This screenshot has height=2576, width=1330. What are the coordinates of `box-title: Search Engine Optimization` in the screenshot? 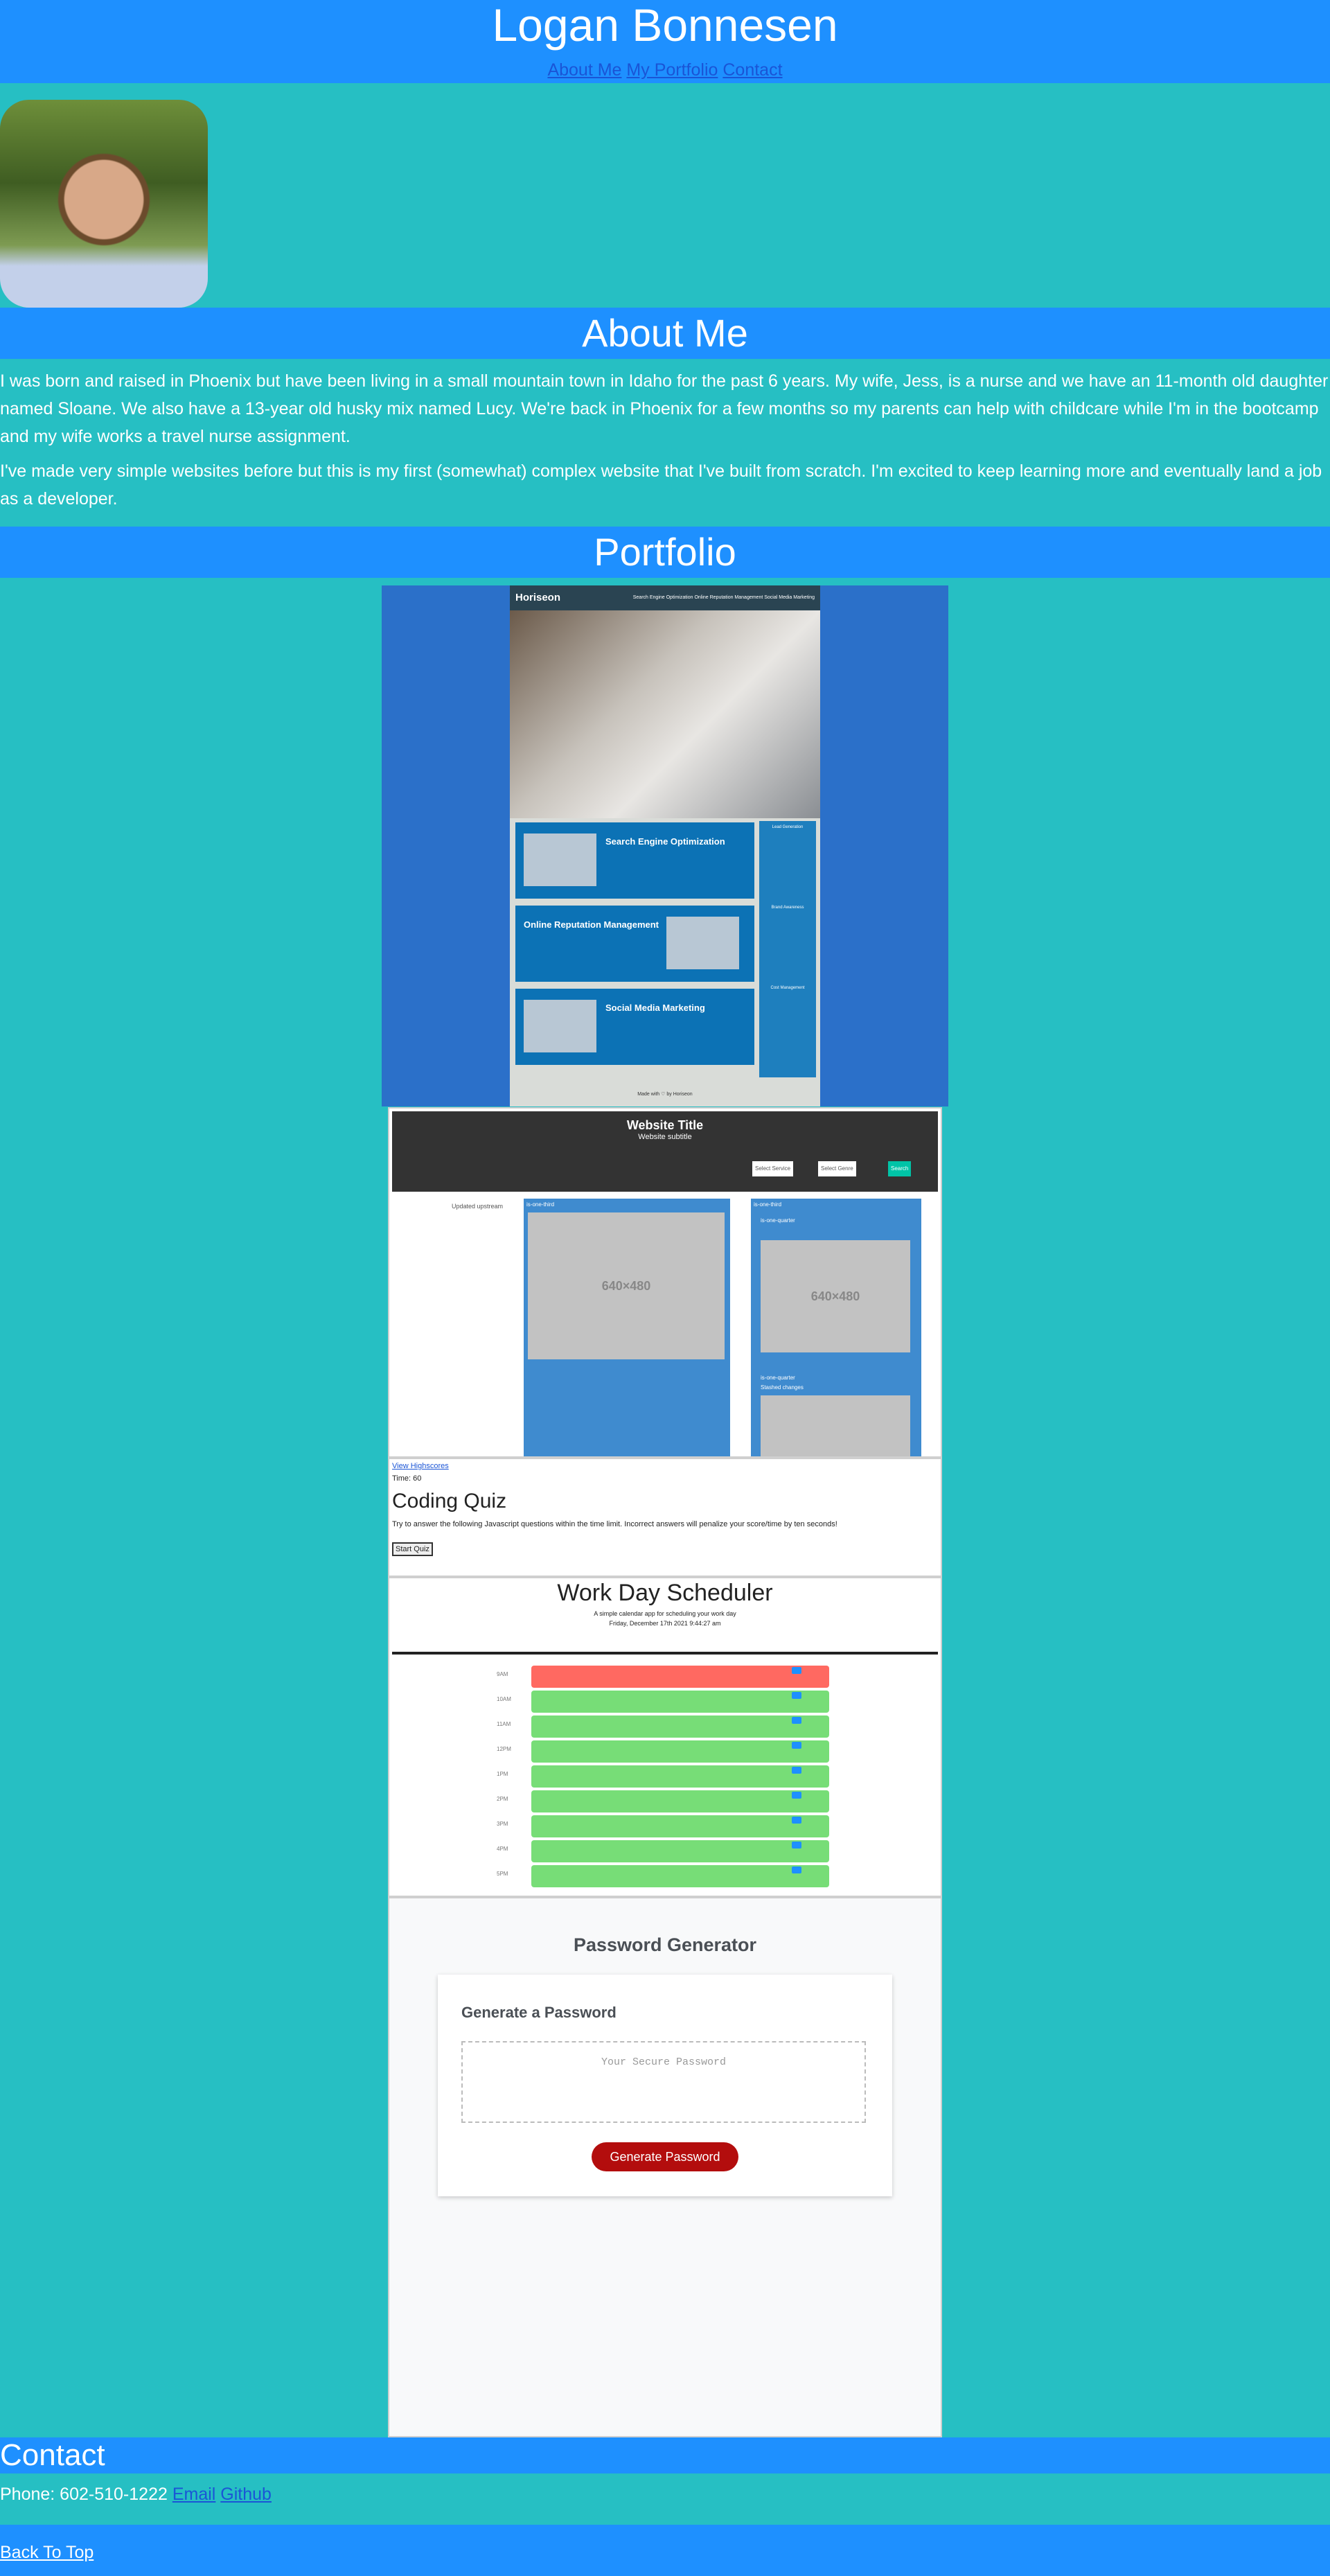 It's located at (665, 841).